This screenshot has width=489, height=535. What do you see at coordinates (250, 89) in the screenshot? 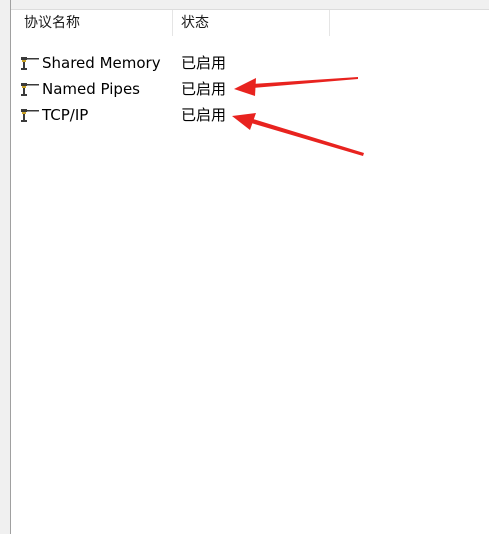
I see `list-item-named-pipes: Named Pipes 已启用` at bounding box center [250, 89].